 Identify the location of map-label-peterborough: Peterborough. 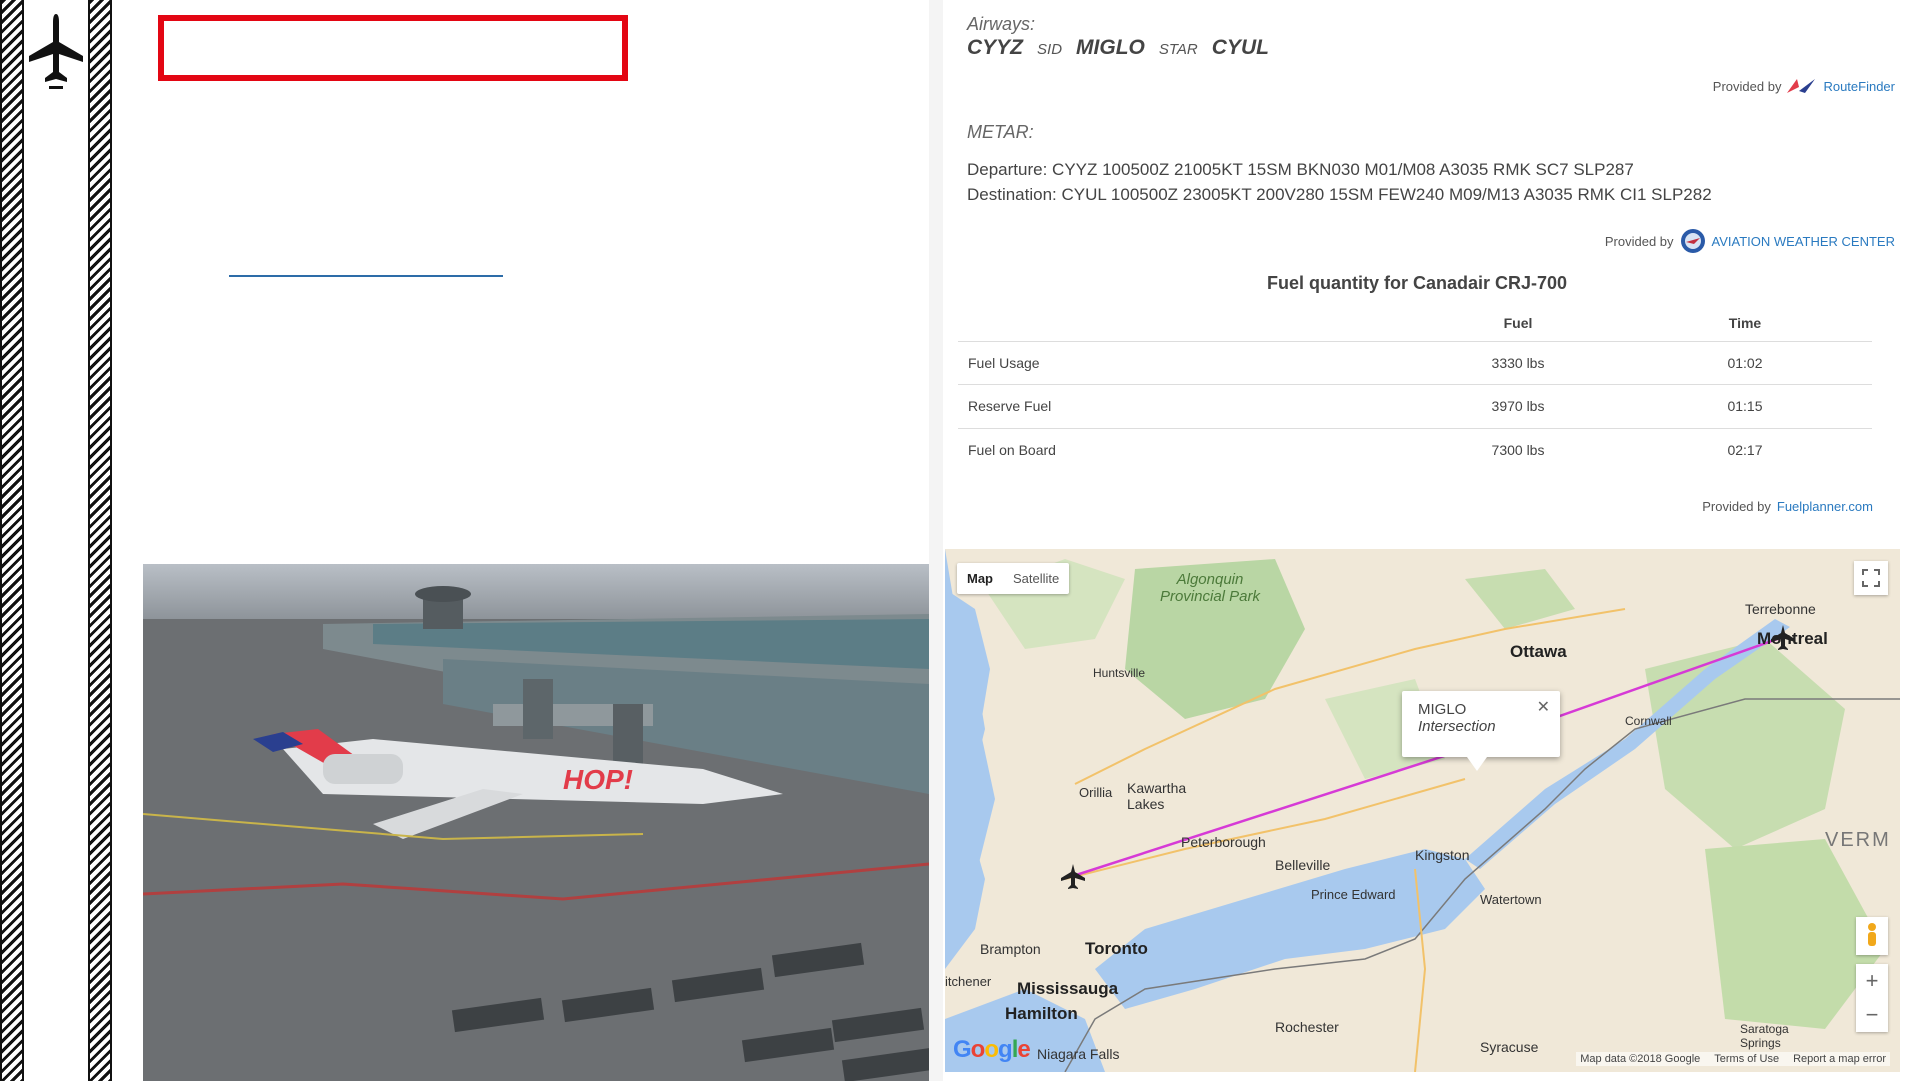
(1223, 842).